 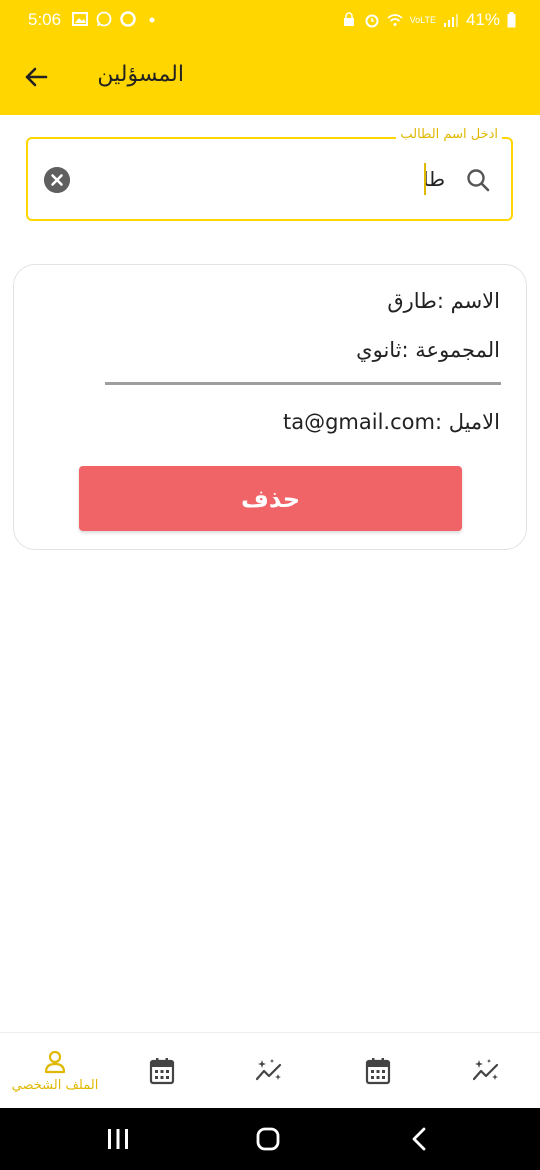 What do you see at coordinates (57, 180) in the screenshot?
I see `clear-icon` at bounding box center [57, 180].